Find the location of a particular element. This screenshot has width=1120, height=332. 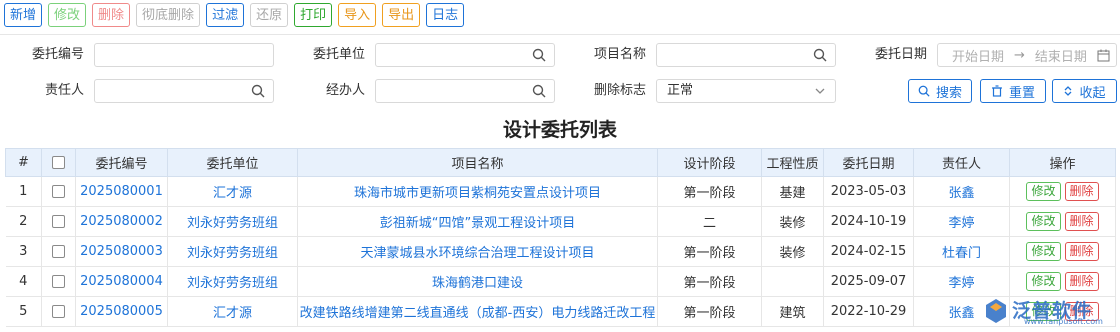

date-range-picker: 开始日期 → 结束日期 is located at coordinates (1027, 55).